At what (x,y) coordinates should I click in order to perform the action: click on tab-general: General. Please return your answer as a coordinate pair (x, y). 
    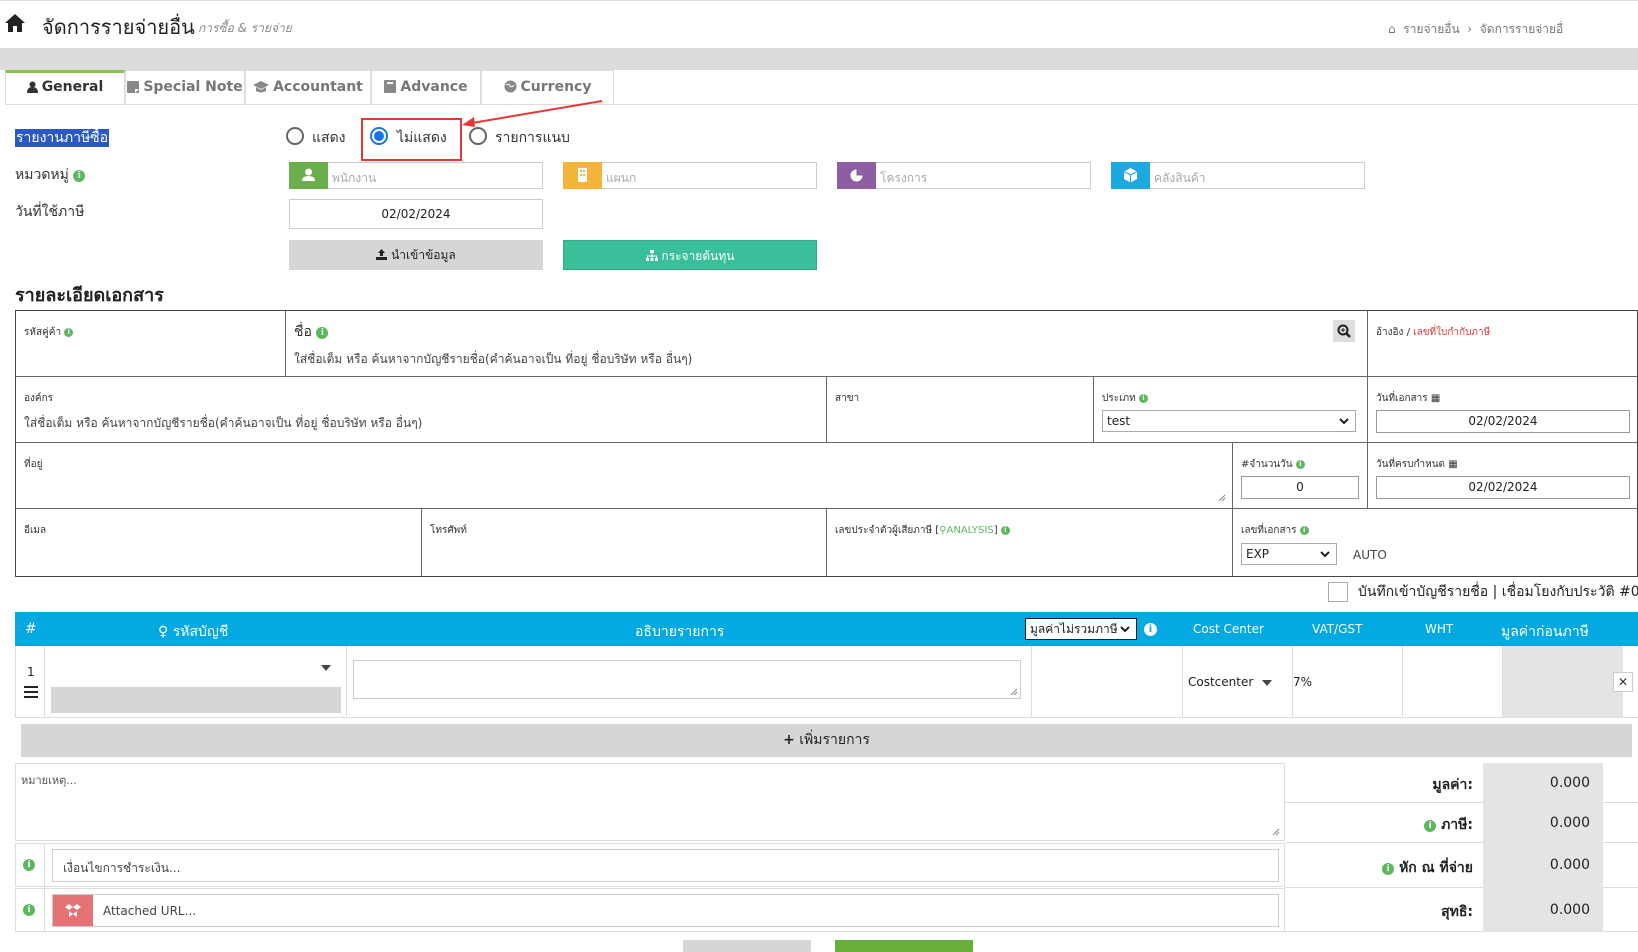
    Looking at the image, I should click on (65, 87).